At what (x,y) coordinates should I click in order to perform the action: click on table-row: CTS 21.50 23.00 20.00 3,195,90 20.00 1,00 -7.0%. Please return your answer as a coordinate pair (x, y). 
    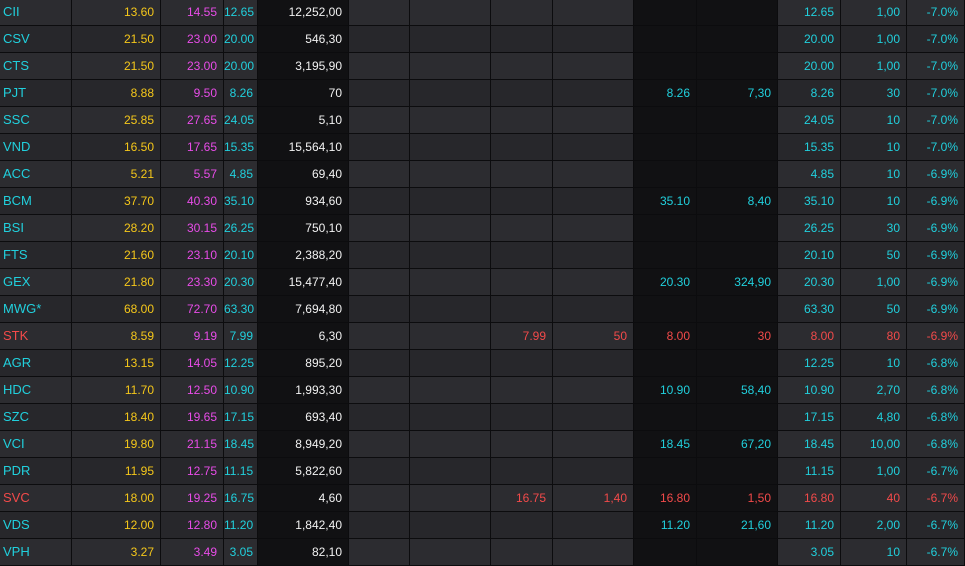
    Looking at the image, I should click on (482, 66).